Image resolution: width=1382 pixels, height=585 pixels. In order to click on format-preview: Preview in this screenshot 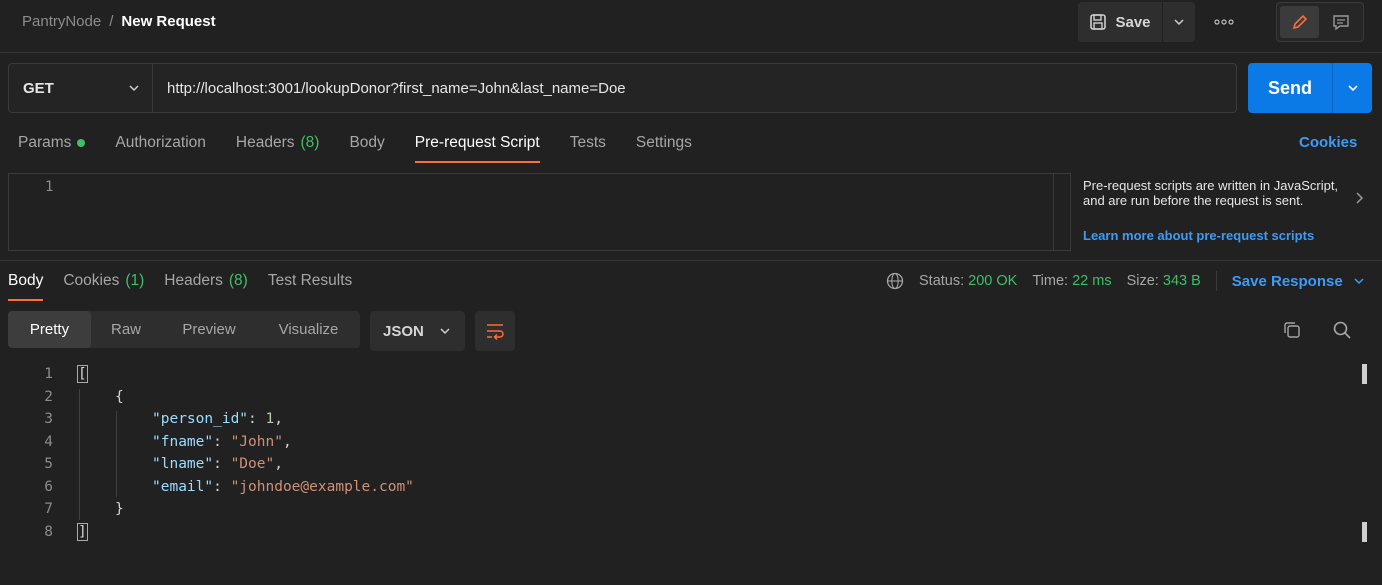, I will do `click(209, 329)`.